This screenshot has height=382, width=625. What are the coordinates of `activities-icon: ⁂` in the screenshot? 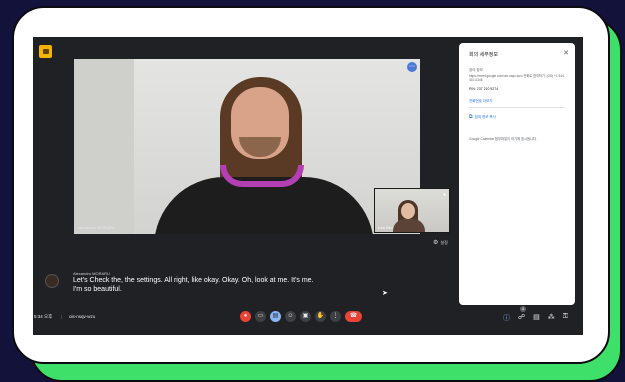 It's located at (551, 318).